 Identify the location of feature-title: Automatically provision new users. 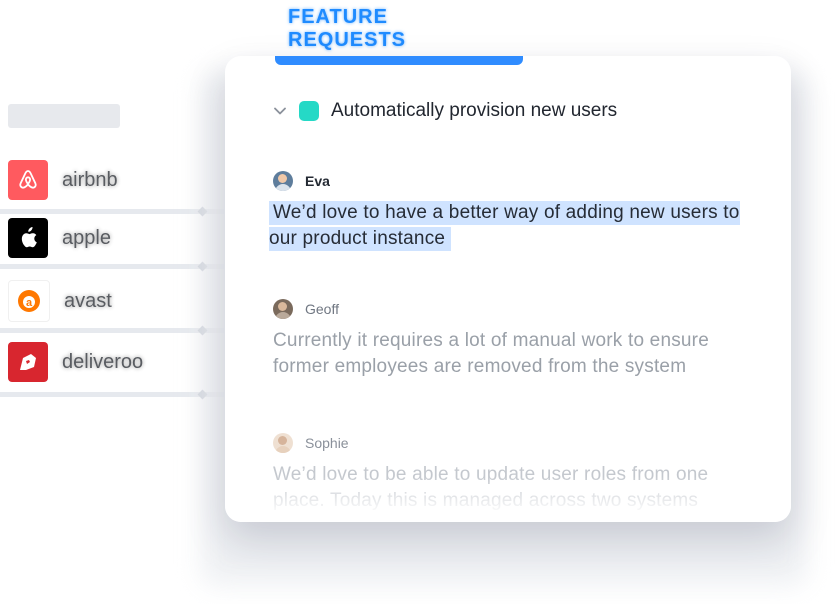
(474, 110).